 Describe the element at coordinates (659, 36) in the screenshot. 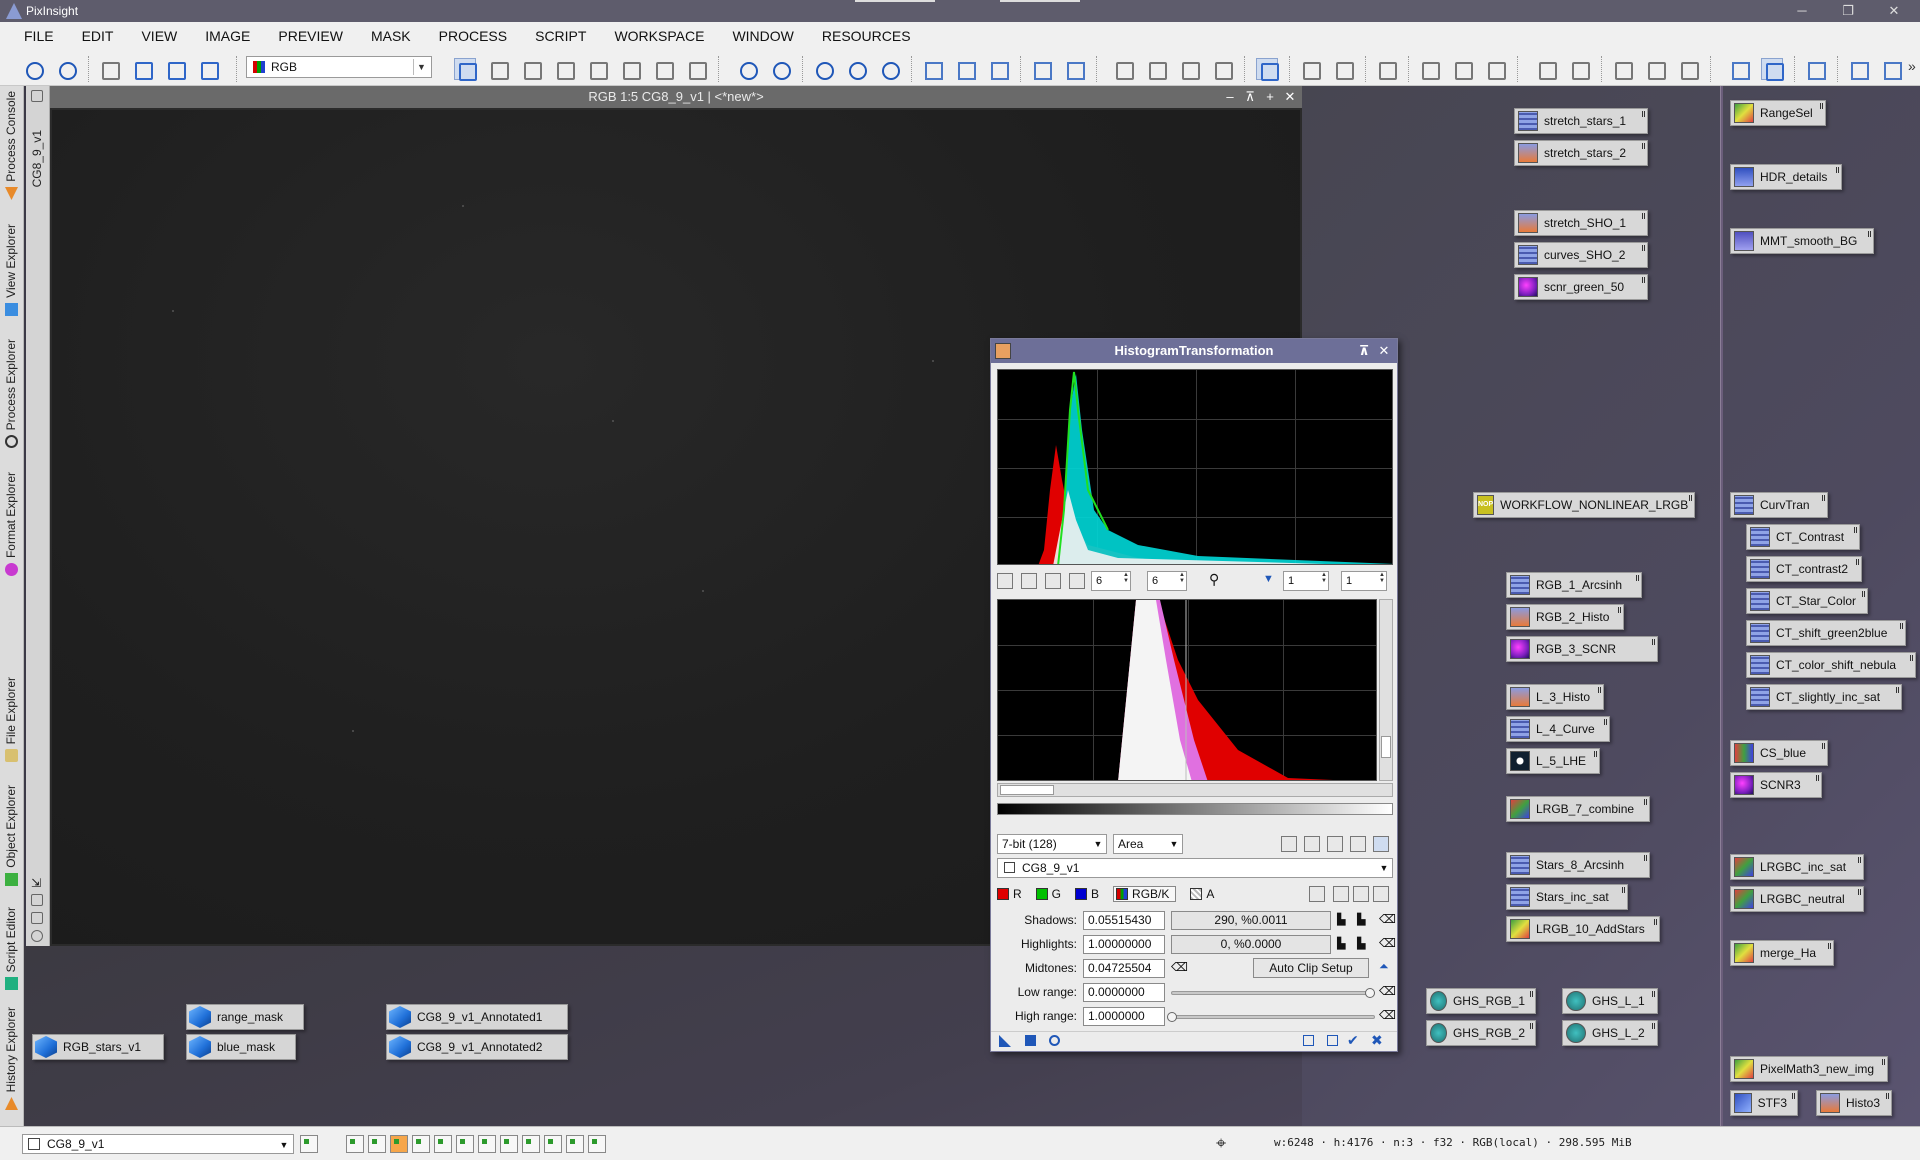

I see `menu-workspace: WORKSPACE` at that location.